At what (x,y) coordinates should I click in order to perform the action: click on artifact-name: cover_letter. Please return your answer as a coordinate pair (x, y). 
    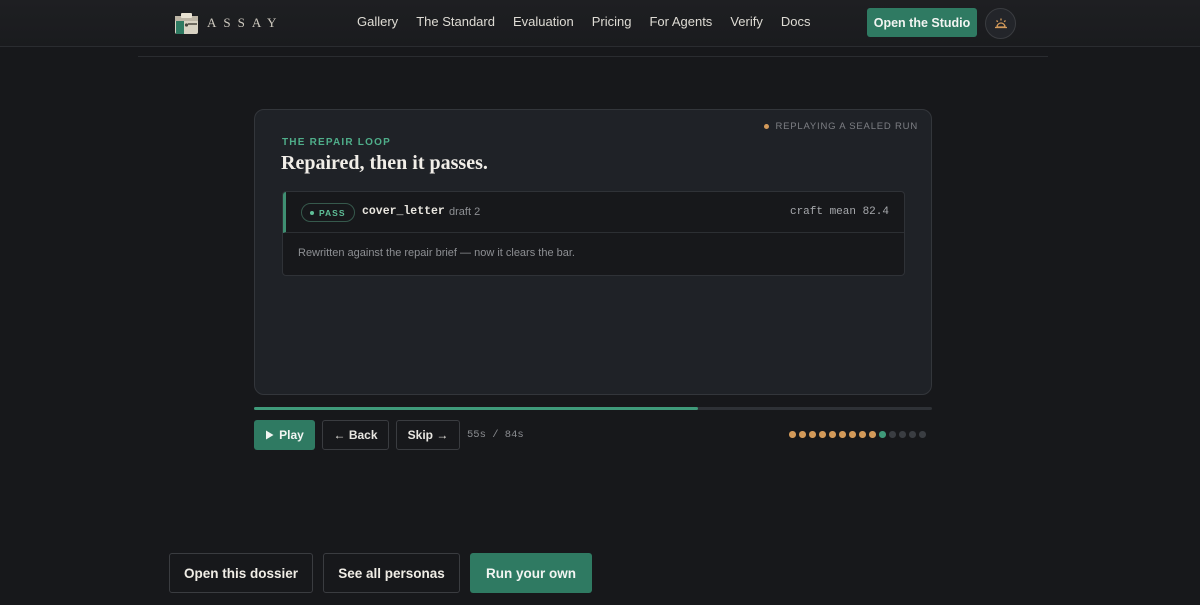
    Looking at the image, I should click on (403, 211).